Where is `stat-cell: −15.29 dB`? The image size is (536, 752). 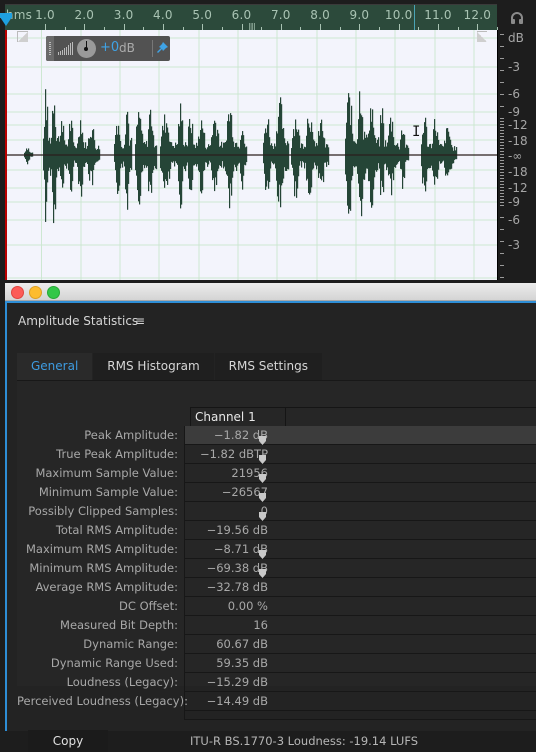
stat-cell: −15.29 dB is located at coordinates (360, 682).